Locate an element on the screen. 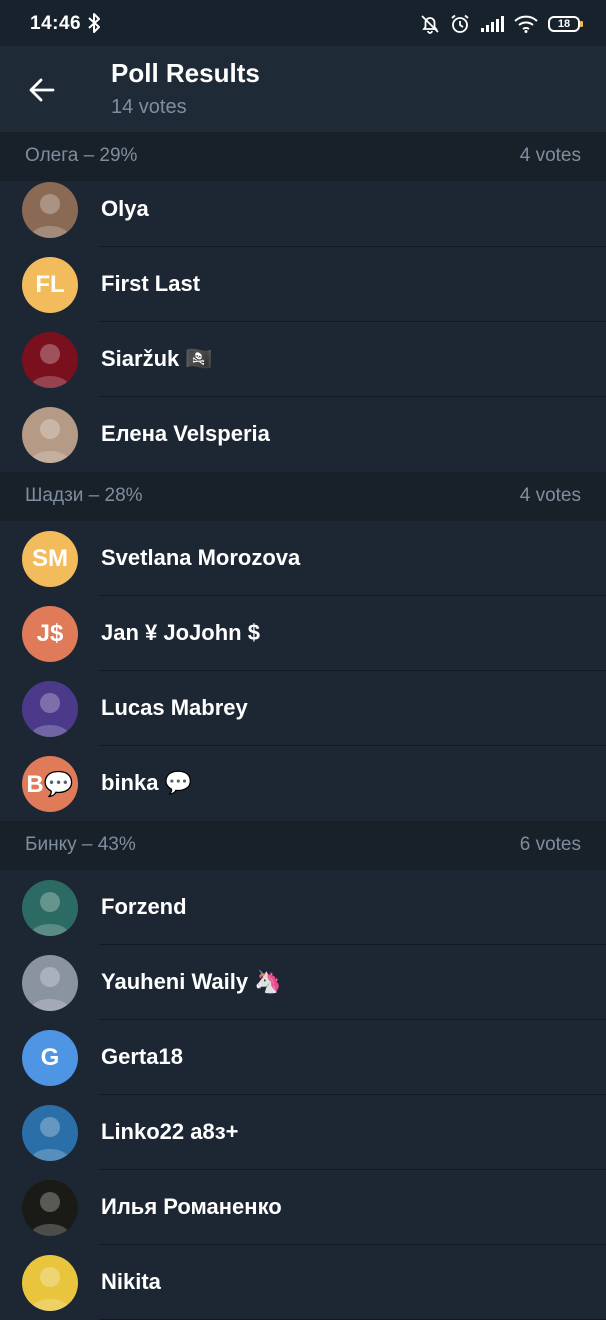 The height and width of the screenshot is (1320, 606). voter-row: J$ Jan ¥ JoJohn $ is located at coordinates (303, 633).